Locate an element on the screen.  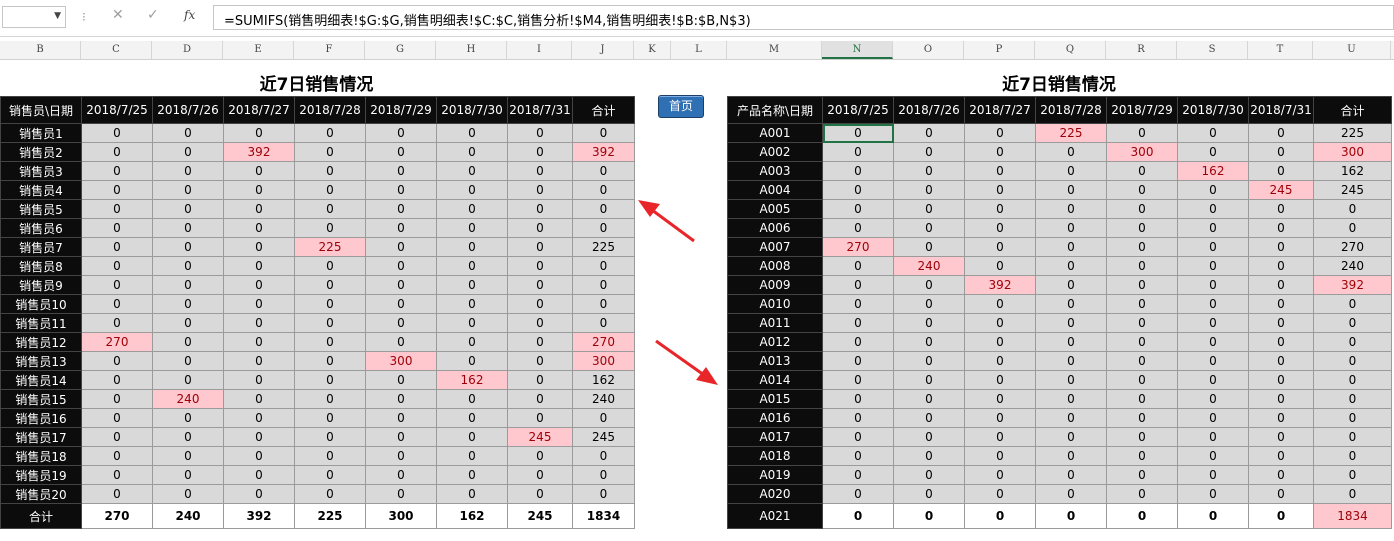
column-header-n: N is located at coordinates (857, 50).